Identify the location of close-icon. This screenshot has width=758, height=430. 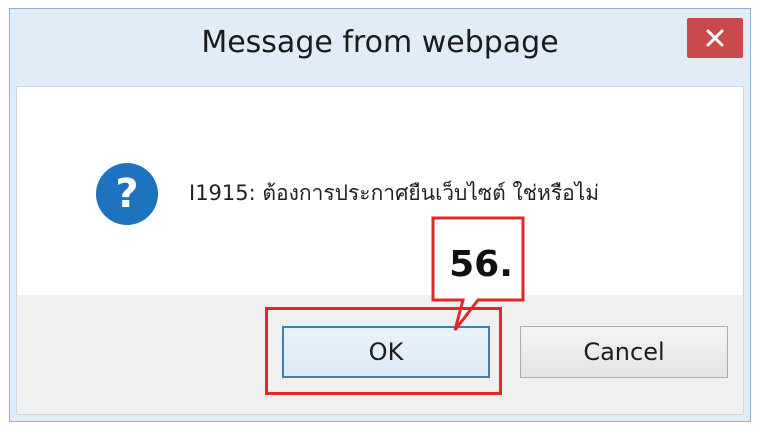
(715, 38).